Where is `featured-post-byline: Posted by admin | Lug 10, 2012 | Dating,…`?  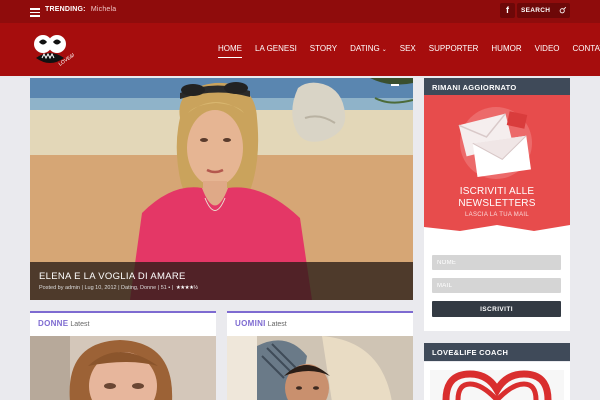
featured-post-byline: Posted by admin | Lug 10, 2012 | Dating,… is located at coordinates (103, 288).